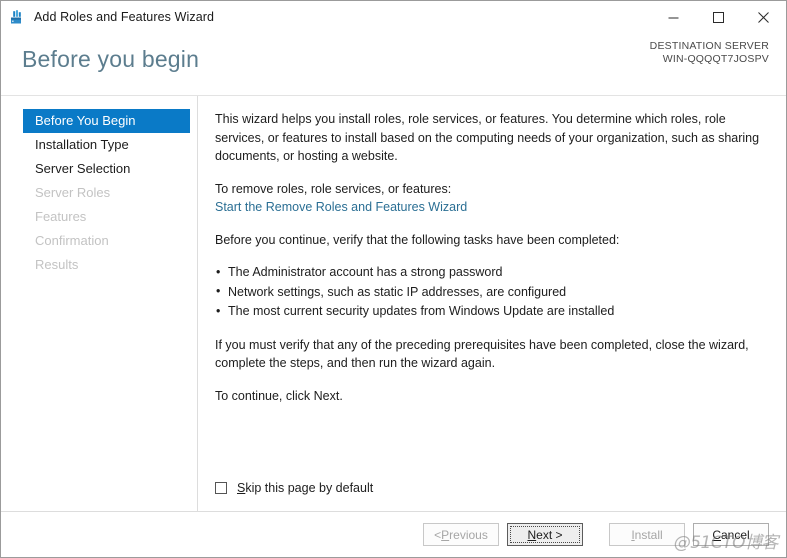 This screenshot has width=787, height=558. I want to click on skip-page-checkbox, so click(221, 488).